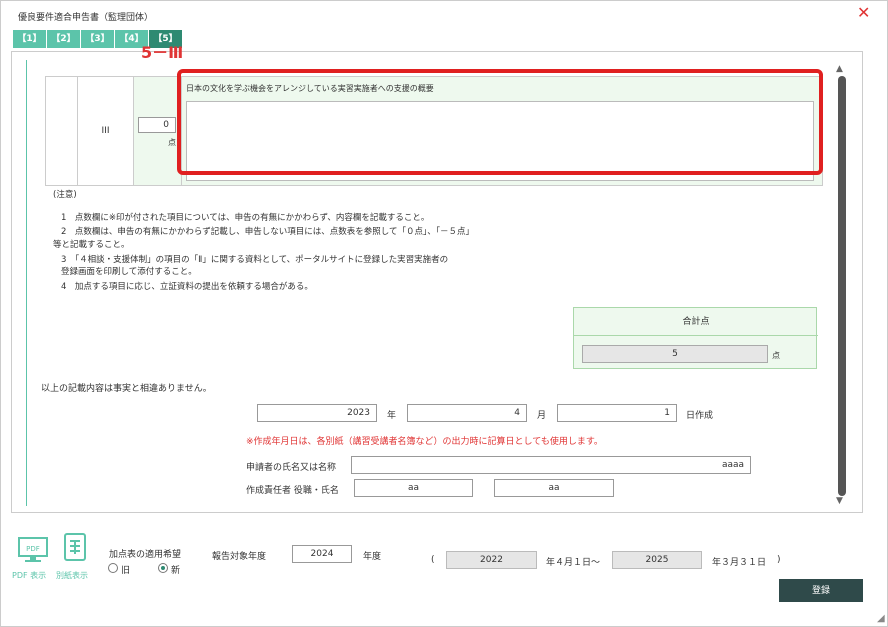 Image resolution: width=888 pixels, height=627 pixels. Describe the element at coordinates (657, 560) in the screenshot. I see `period-end: 2025` at that location.